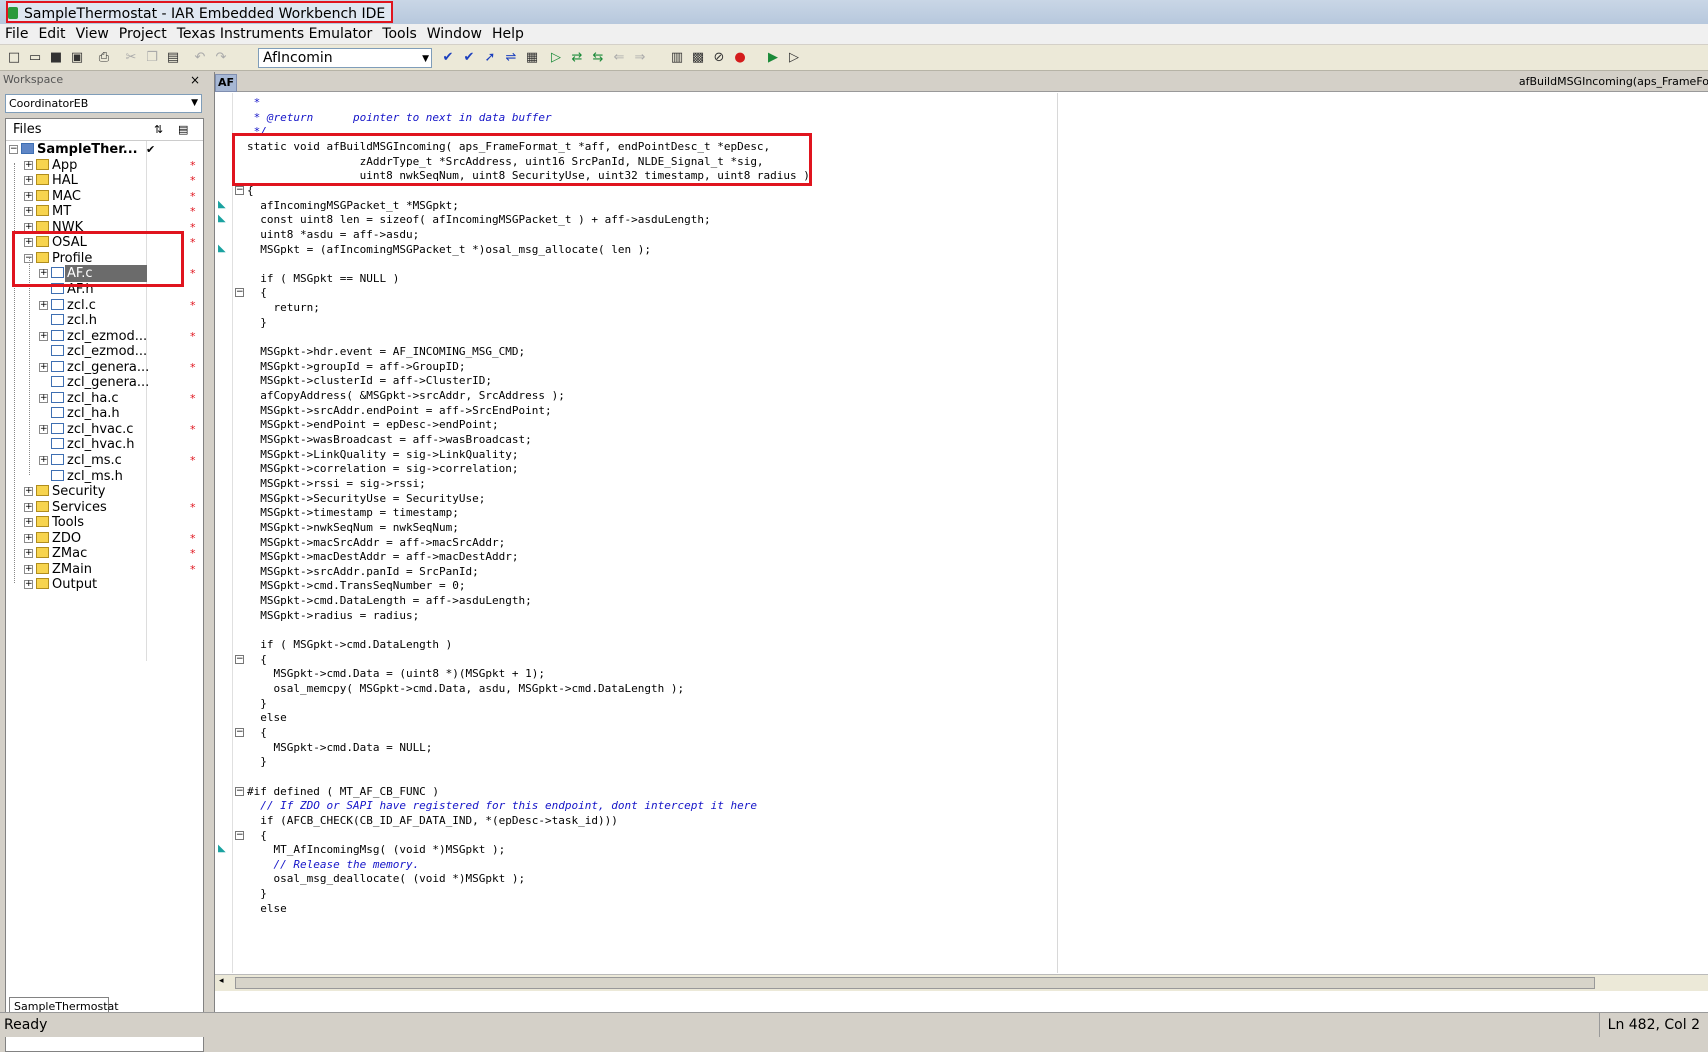  I want to click on tree-item: + ZDO *, so click(104, 538).